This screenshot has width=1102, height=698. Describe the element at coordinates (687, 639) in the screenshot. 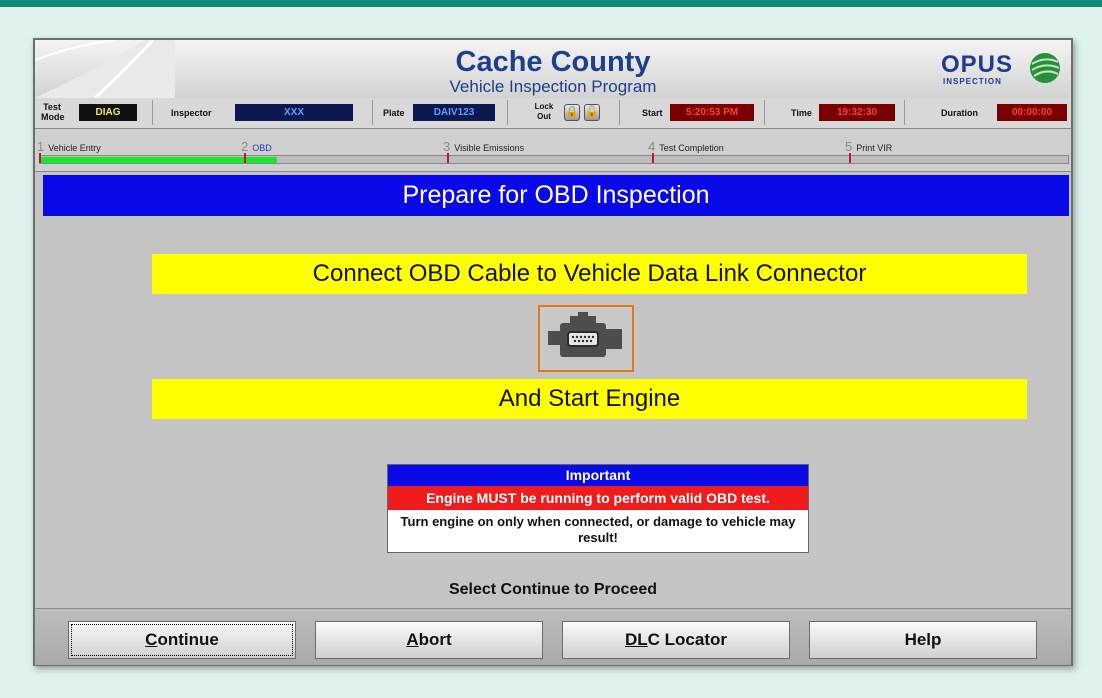

I see `dlc-label: C Locator` at that location.